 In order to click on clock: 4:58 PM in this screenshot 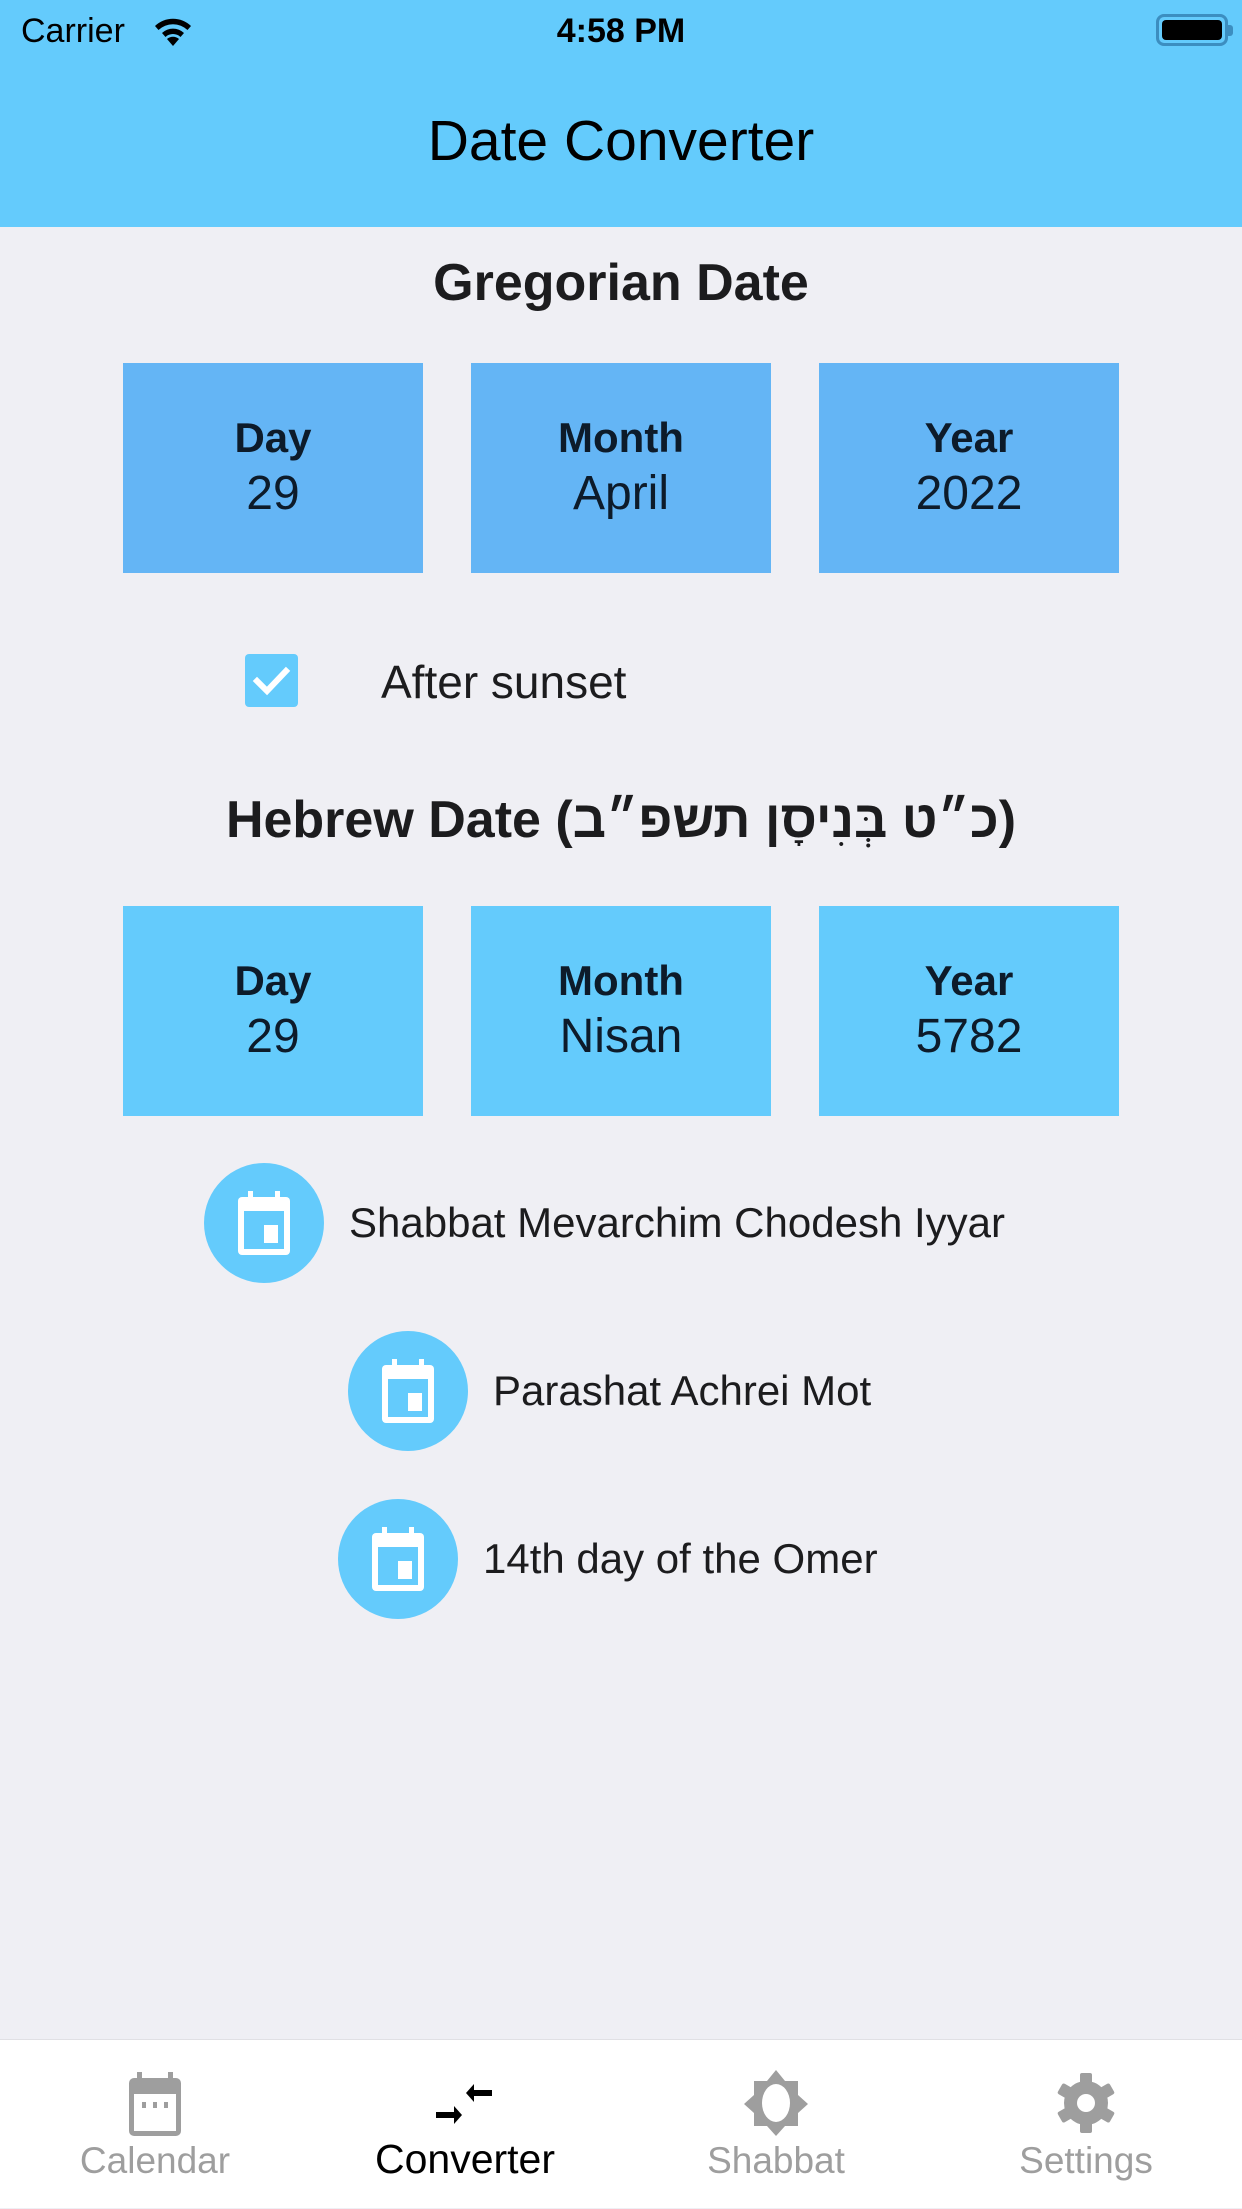, I will do `click(621, 31)`.